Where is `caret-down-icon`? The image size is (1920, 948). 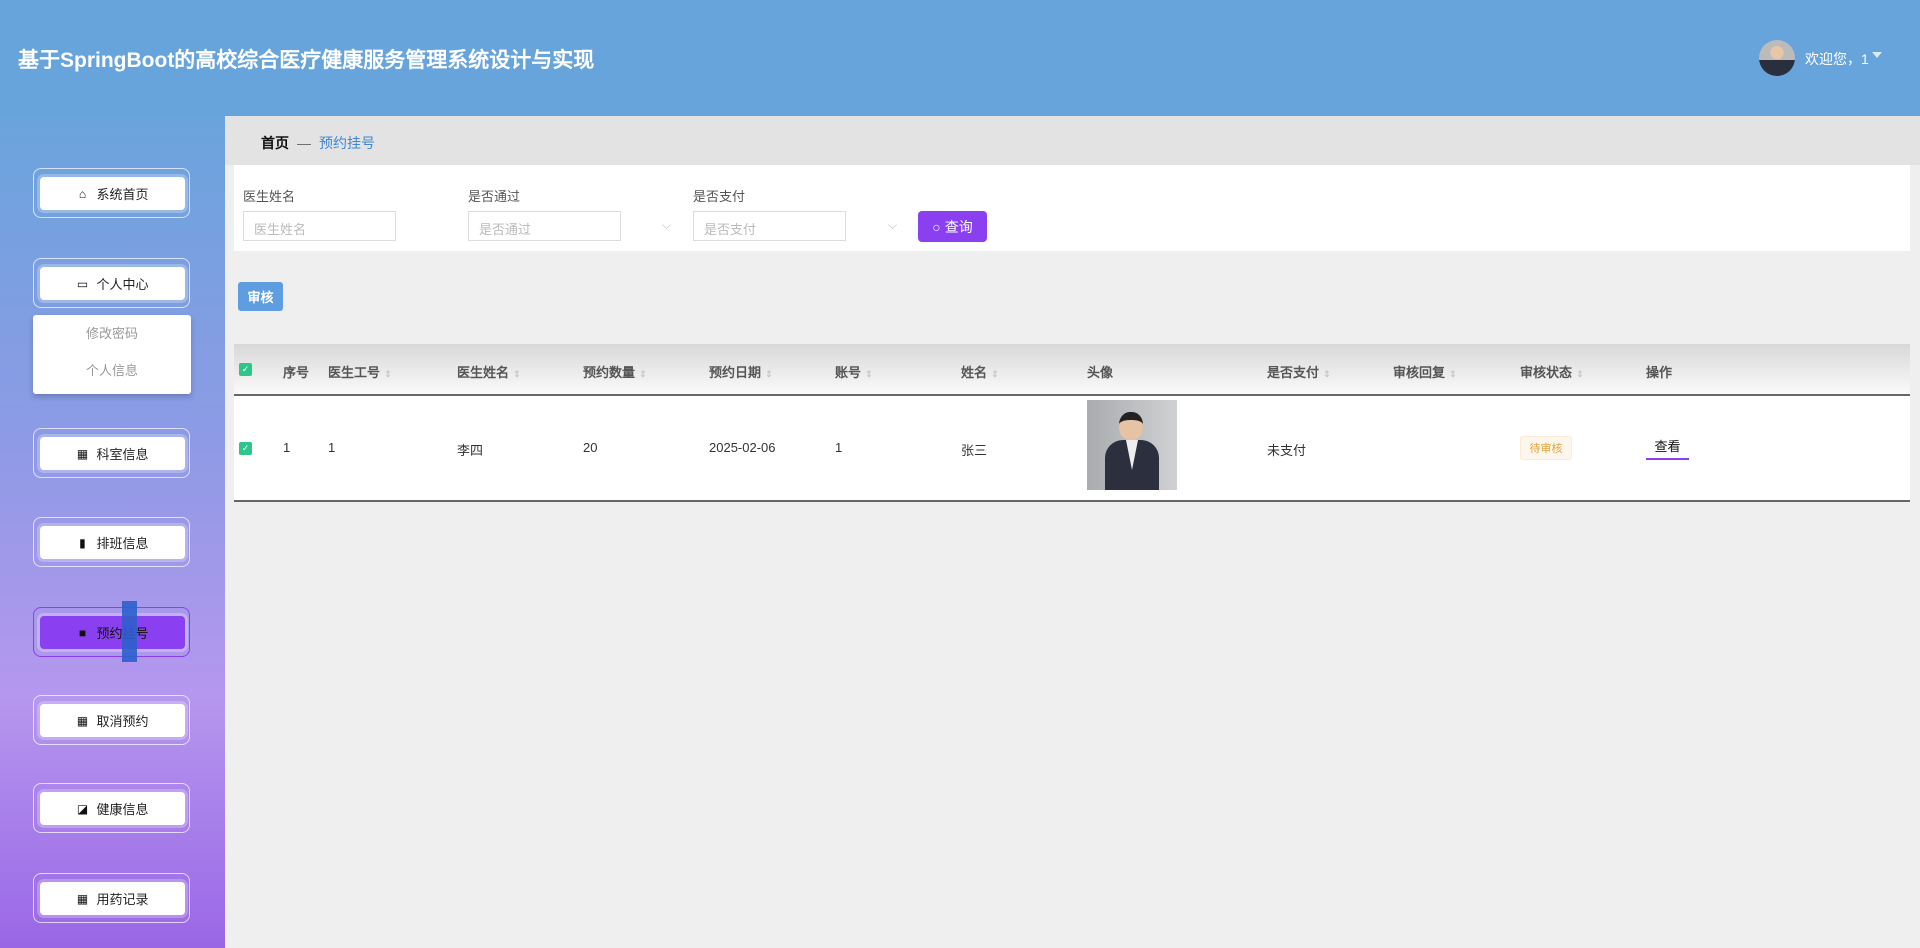
caret-down-icon is located at coordinates (1877, 55).